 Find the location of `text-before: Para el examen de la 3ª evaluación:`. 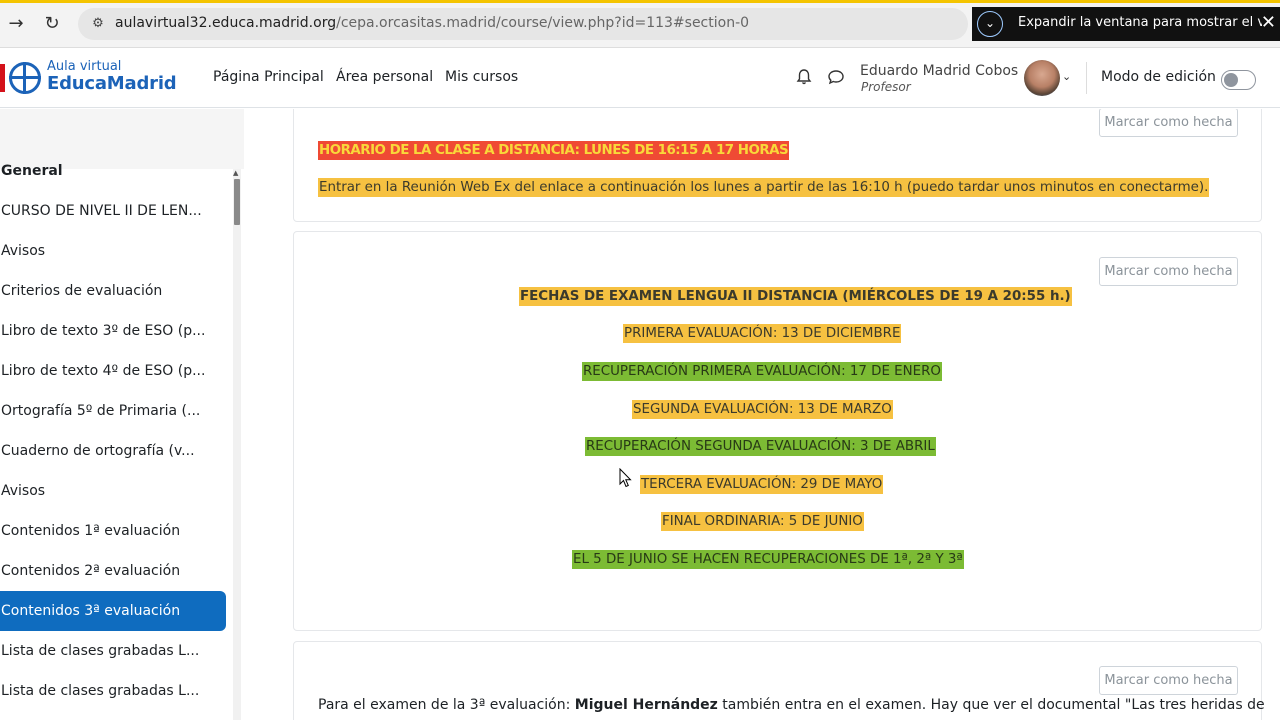

text-before: Para el examen de la 3ª evaluación: is located at coordinates (446, 705).